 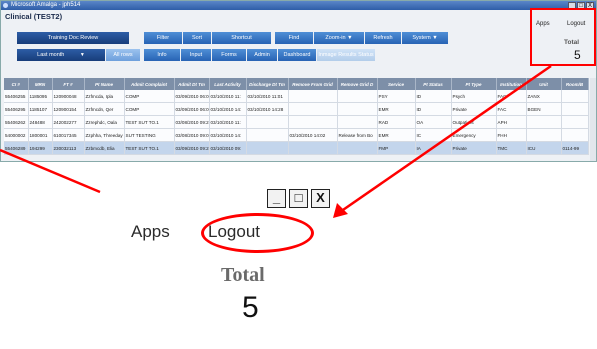 What do you see at coordinates (50, 171) in the screenshot?
I see `left-callout-line` at bounding box center [50, 171].